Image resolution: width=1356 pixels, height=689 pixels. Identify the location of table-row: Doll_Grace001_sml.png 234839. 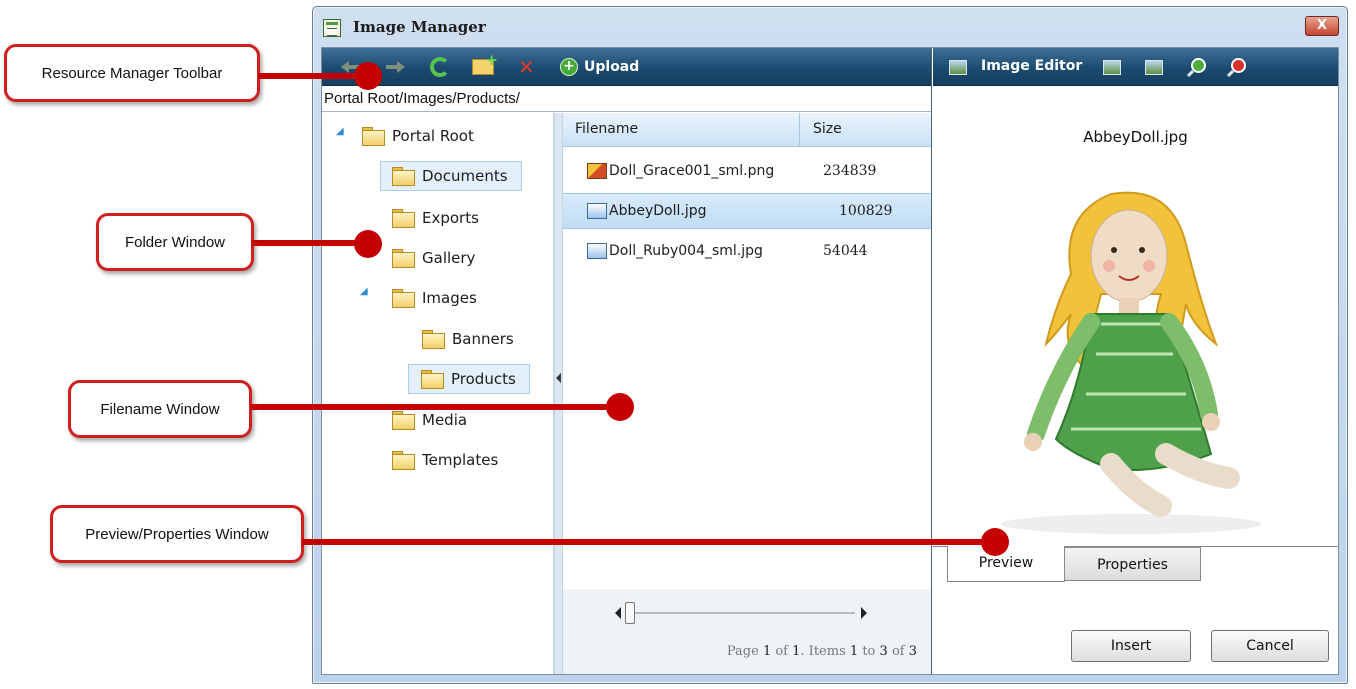
(747, 171).